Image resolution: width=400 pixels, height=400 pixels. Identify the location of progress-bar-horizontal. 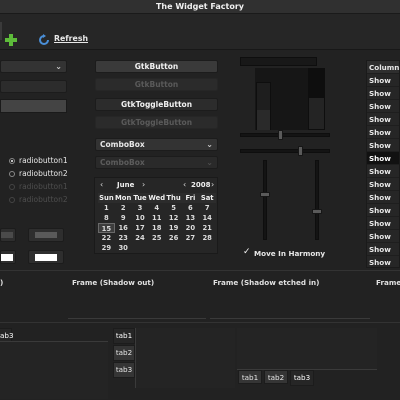
(278, 61).